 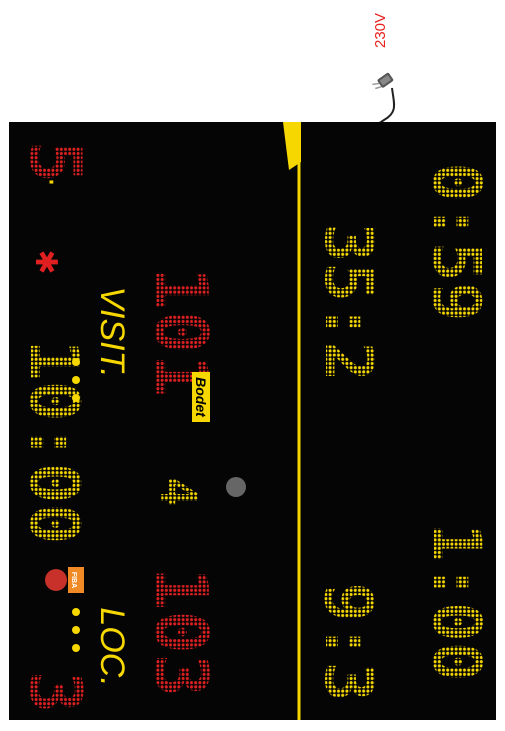 I want to click on away-score: 101, so click(x=181, y=332).